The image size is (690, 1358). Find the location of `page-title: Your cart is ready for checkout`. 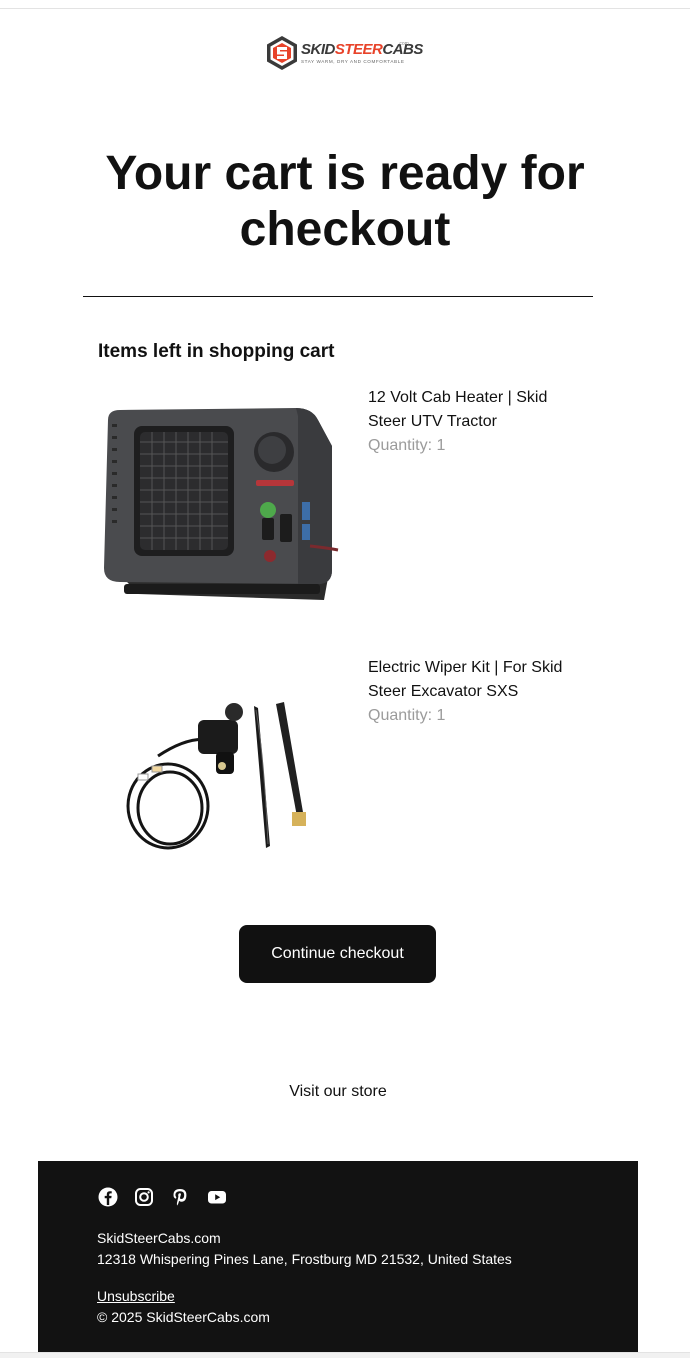

page-title: Your cart is ready for checkout is located at coordinates (345, 201).